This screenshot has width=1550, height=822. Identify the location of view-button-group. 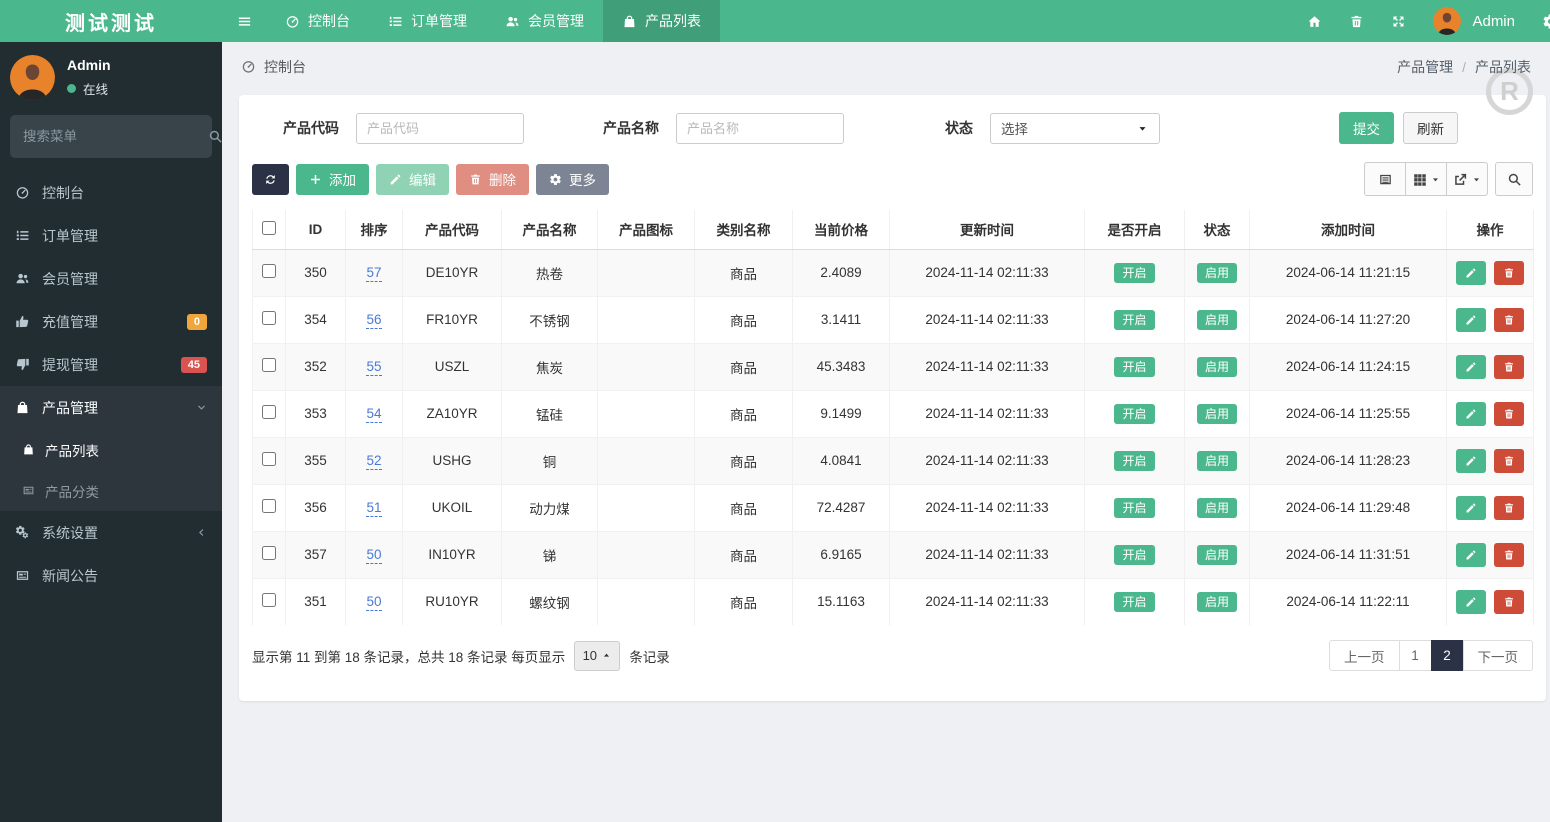
(1426, 179).